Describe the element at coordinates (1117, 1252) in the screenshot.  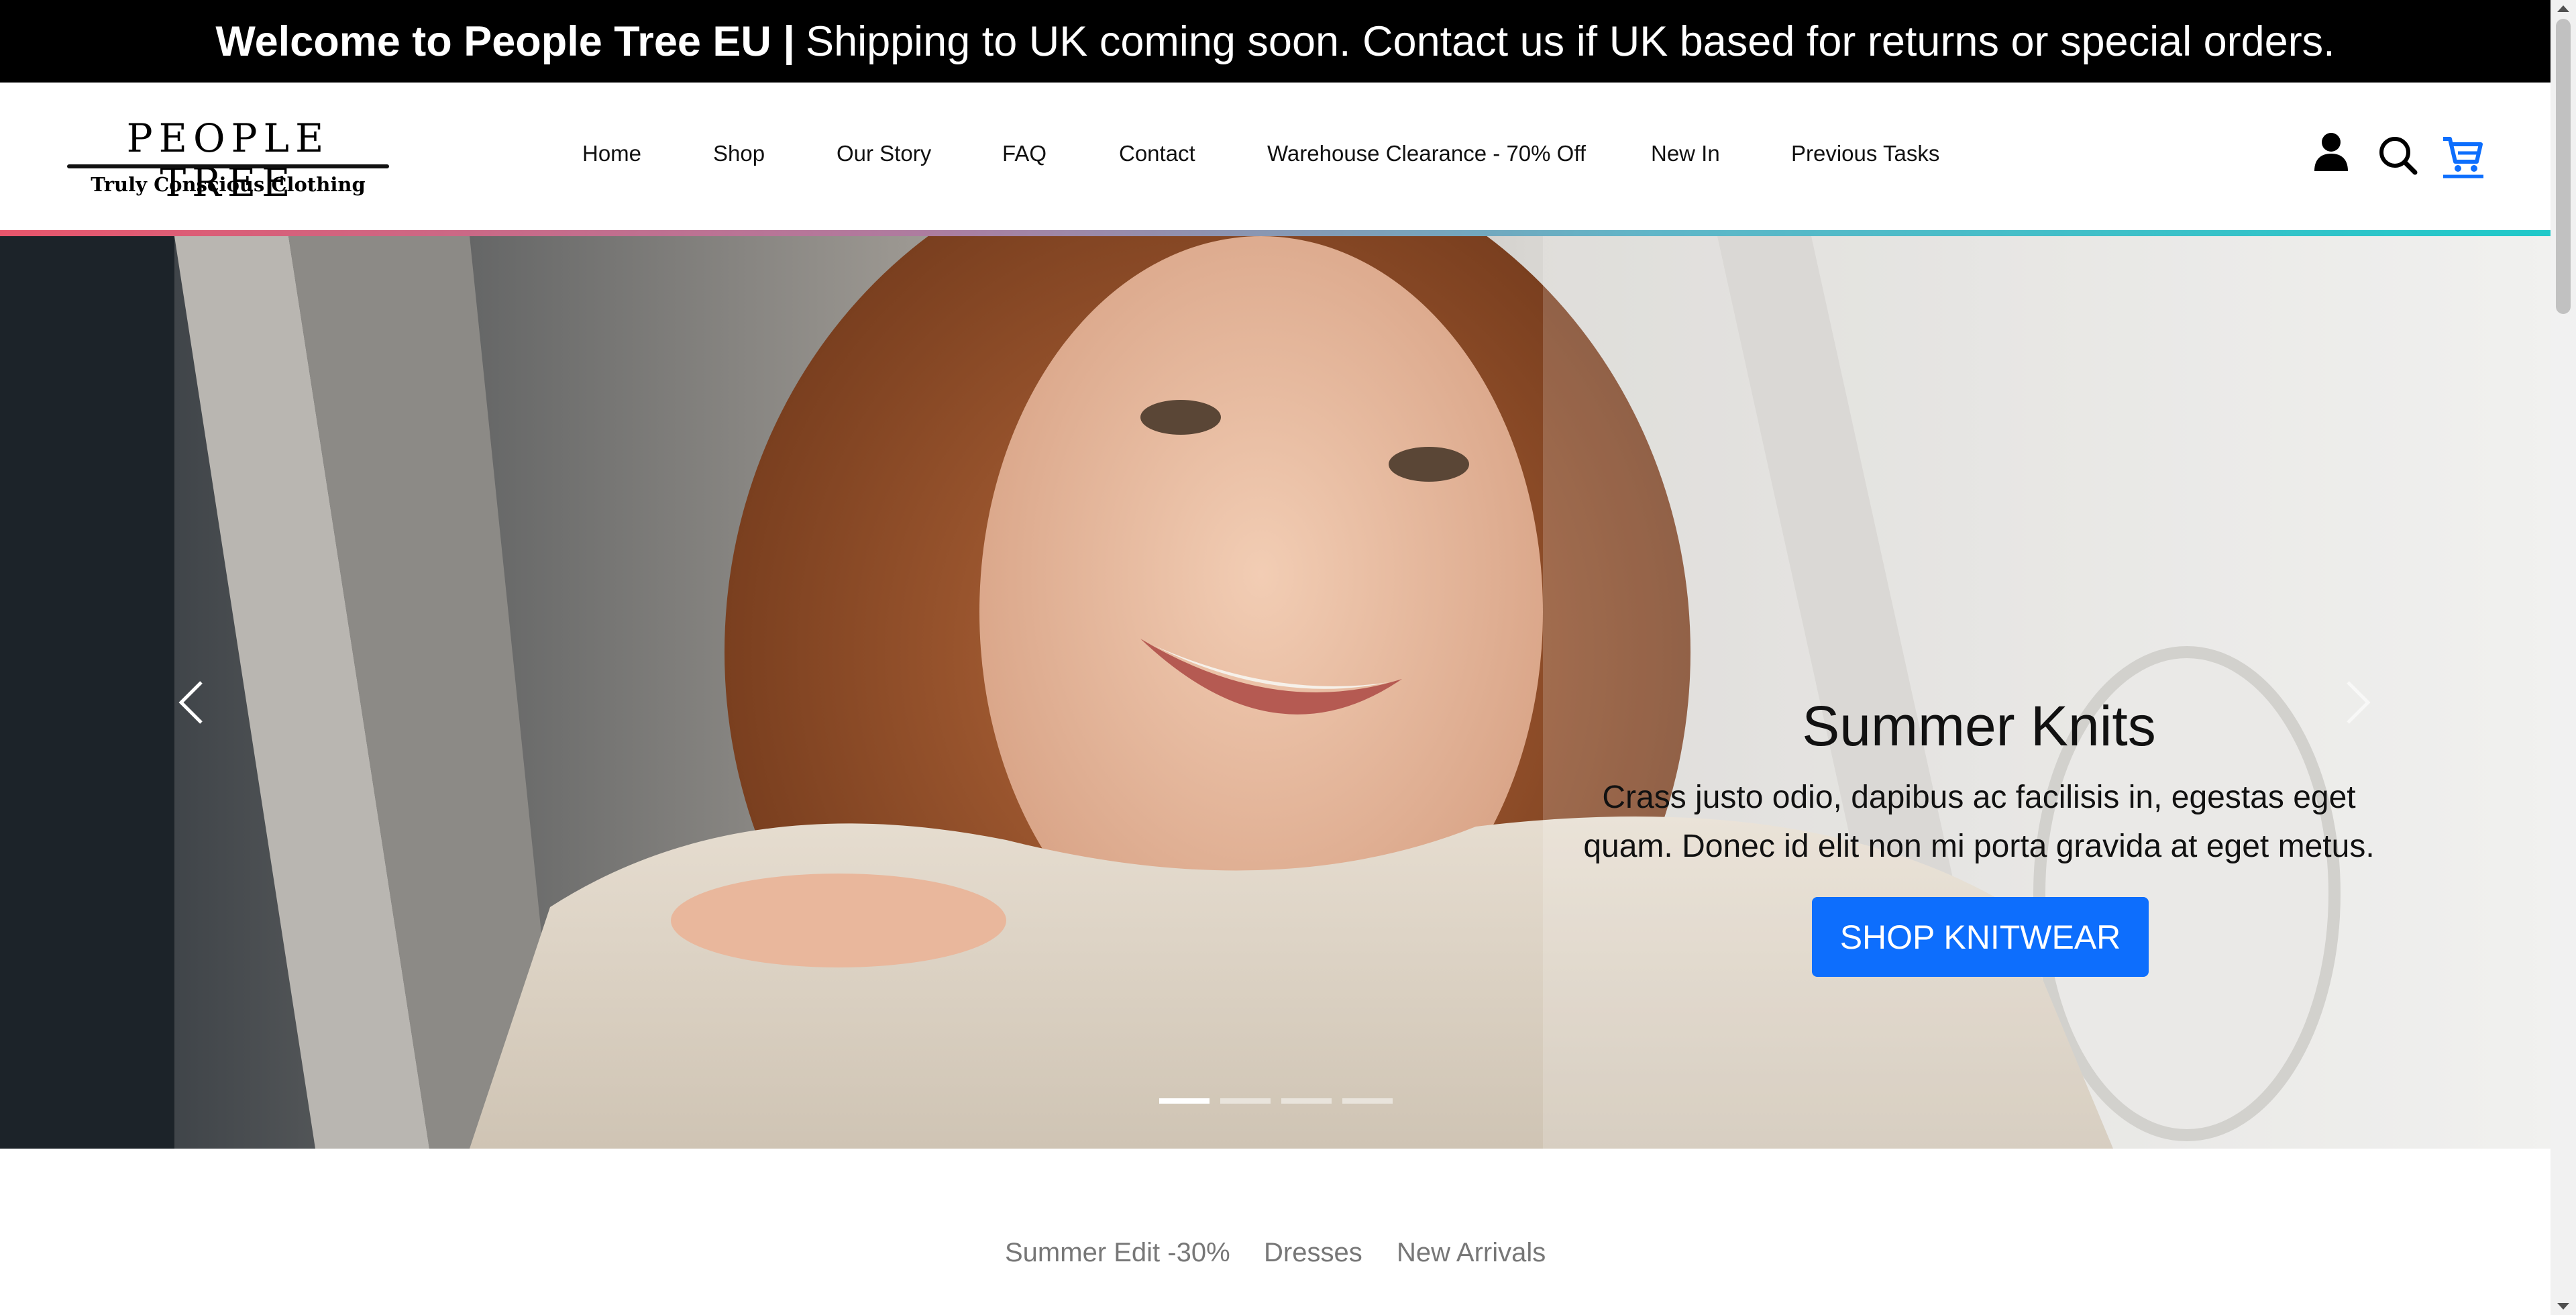
I see `category-tab-summer-edit: Summer Edit -30%` at that location.